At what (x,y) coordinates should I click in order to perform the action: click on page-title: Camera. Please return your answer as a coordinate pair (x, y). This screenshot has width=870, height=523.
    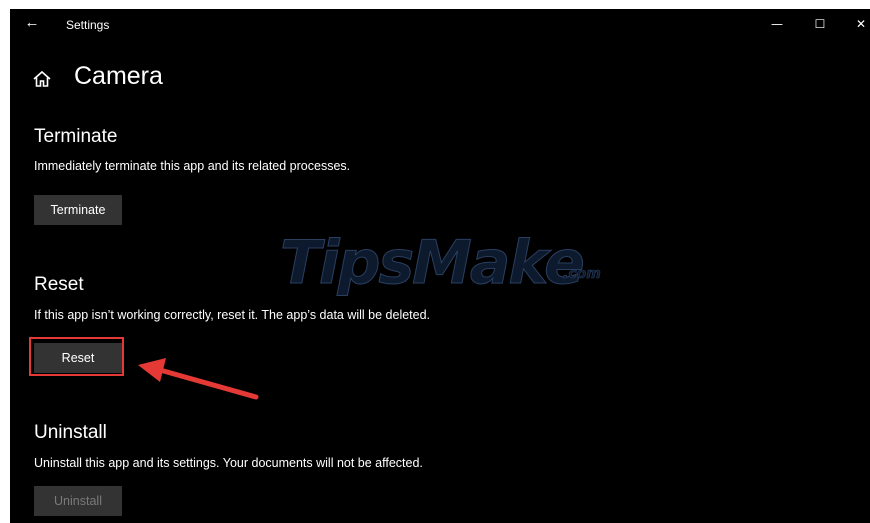
    Looking at the image, I should click on (118, 76).